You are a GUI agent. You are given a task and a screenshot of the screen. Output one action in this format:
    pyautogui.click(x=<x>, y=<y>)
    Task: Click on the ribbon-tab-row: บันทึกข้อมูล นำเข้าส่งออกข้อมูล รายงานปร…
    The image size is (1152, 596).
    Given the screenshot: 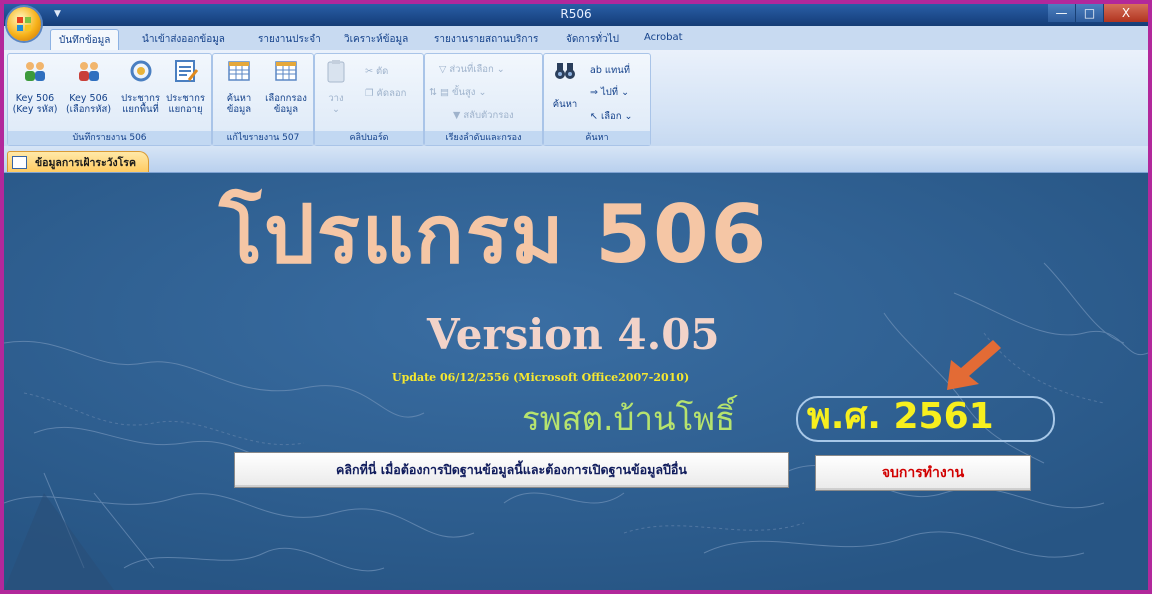 What is the action you would take?
    pyautogui.click(x=576, y=39)
    